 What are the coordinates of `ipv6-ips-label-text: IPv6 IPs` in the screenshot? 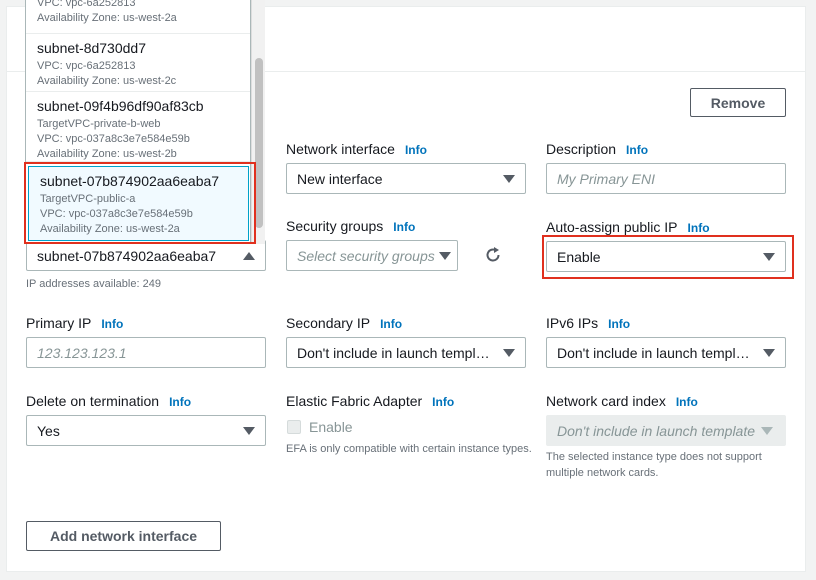 It's located at (572, 323).